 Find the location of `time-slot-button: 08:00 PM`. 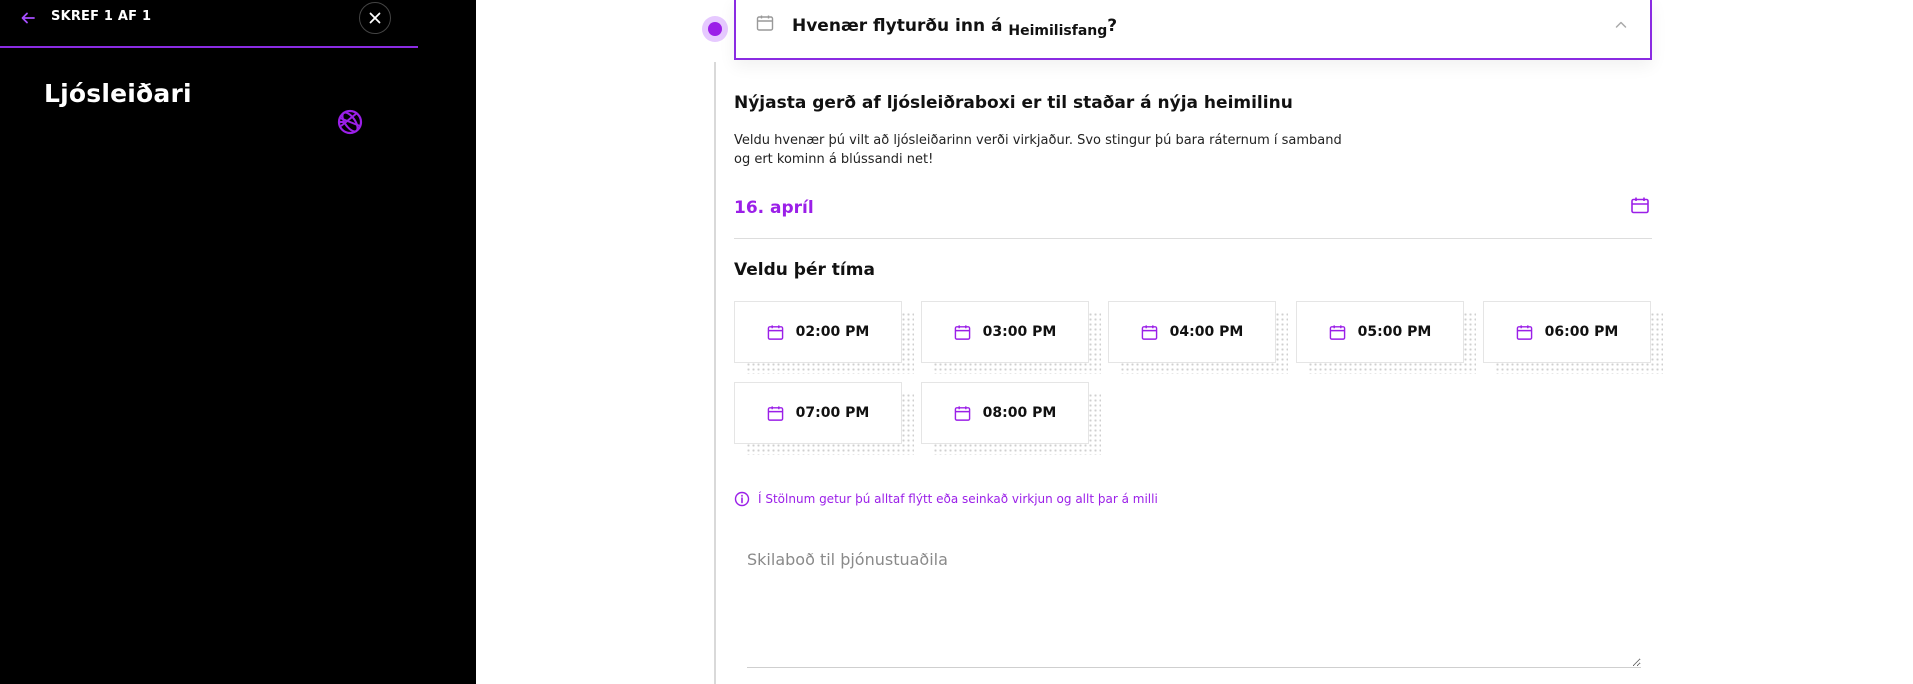

time-slot-button: 08:00 PM is located at coordinates (1005, 413).